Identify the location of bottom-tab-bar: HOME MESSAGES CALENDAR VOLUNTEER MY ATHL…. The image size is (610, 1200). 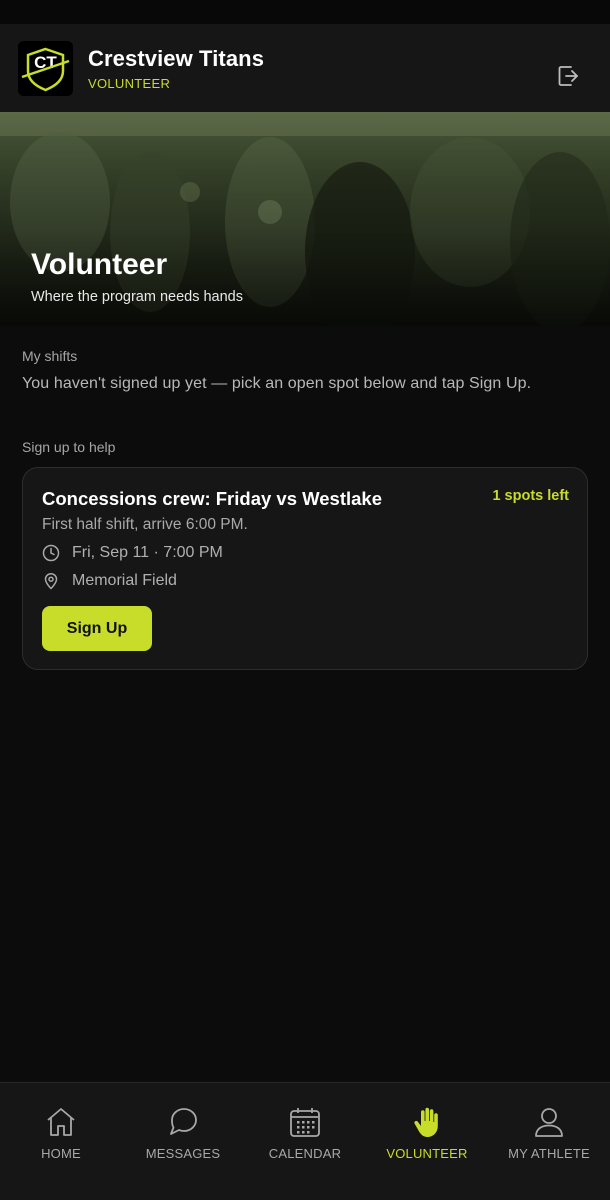
(305, 1141).